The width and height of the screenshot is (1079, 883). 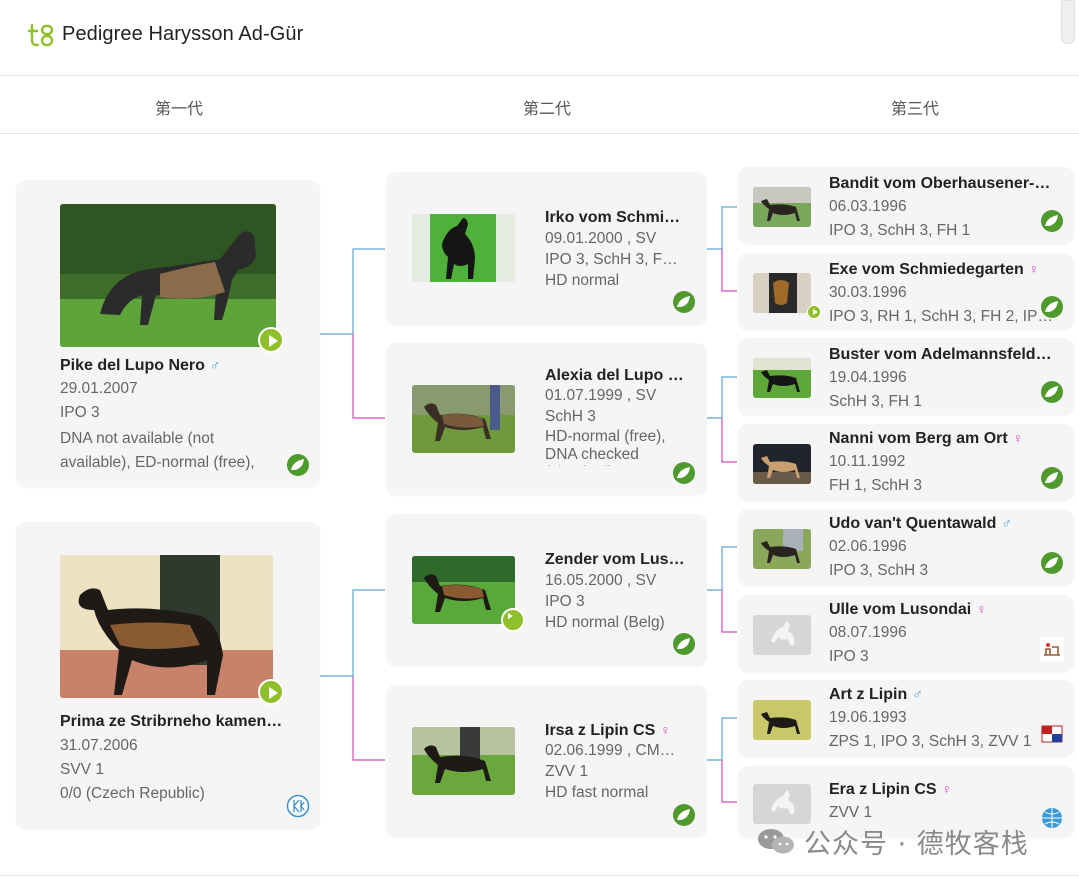 I want to click on wechat-icon, so click(x=776, y=841).